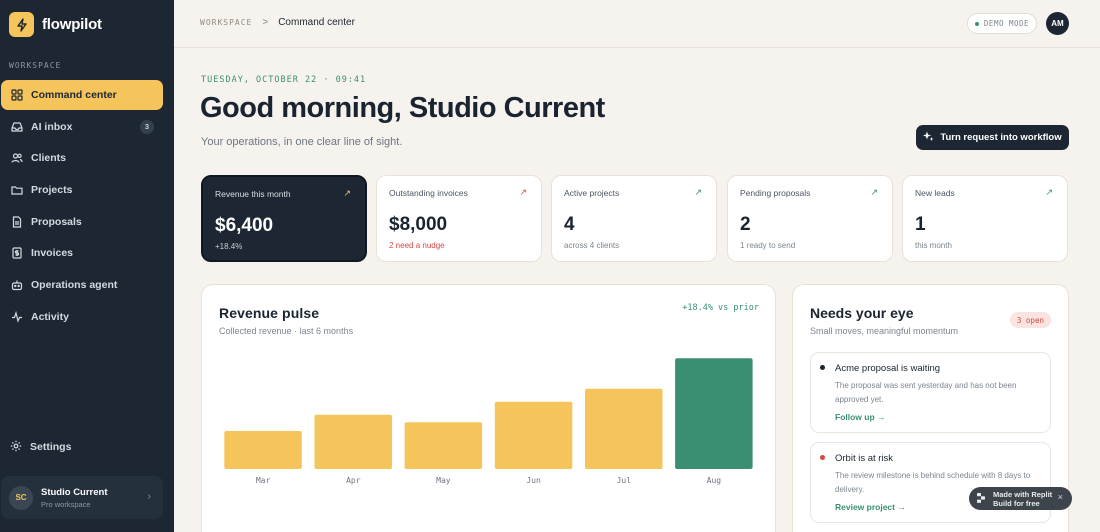 The image size is (1100, 532). I want to click on inbox-count-badge: 3, so click(147, 126).